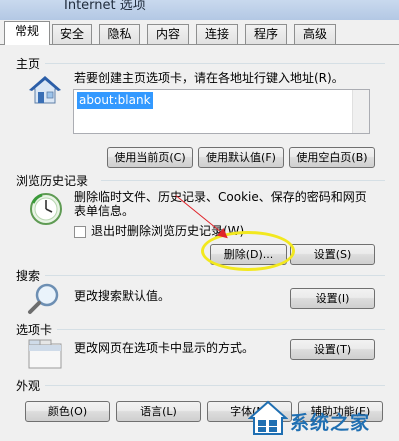 The height and width of the screenshot is (441, 399). Describe the element at coordinates (115, 100) in the screenshot. I see `home-url-value: about:blank` at that location.